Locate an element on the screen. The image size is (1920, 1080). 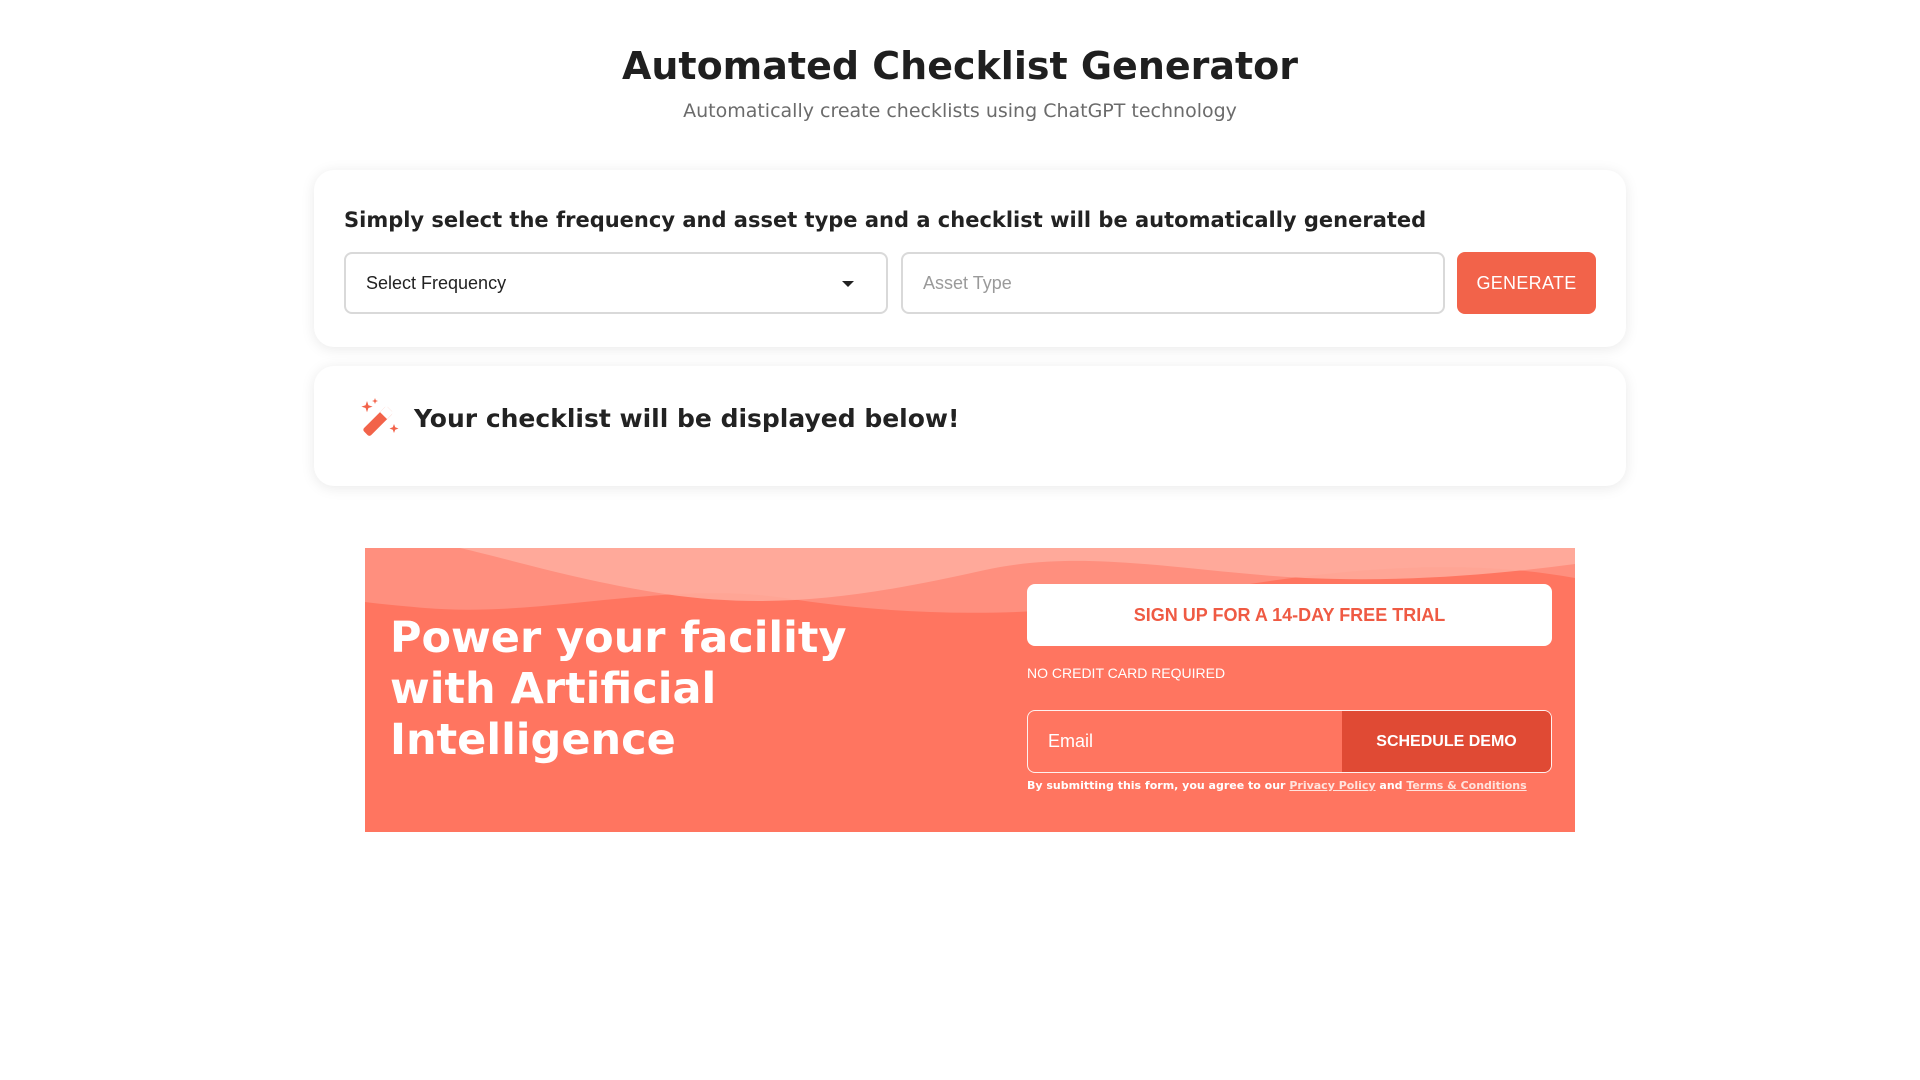
consent-and: and is located at coordinates (1391, 785).